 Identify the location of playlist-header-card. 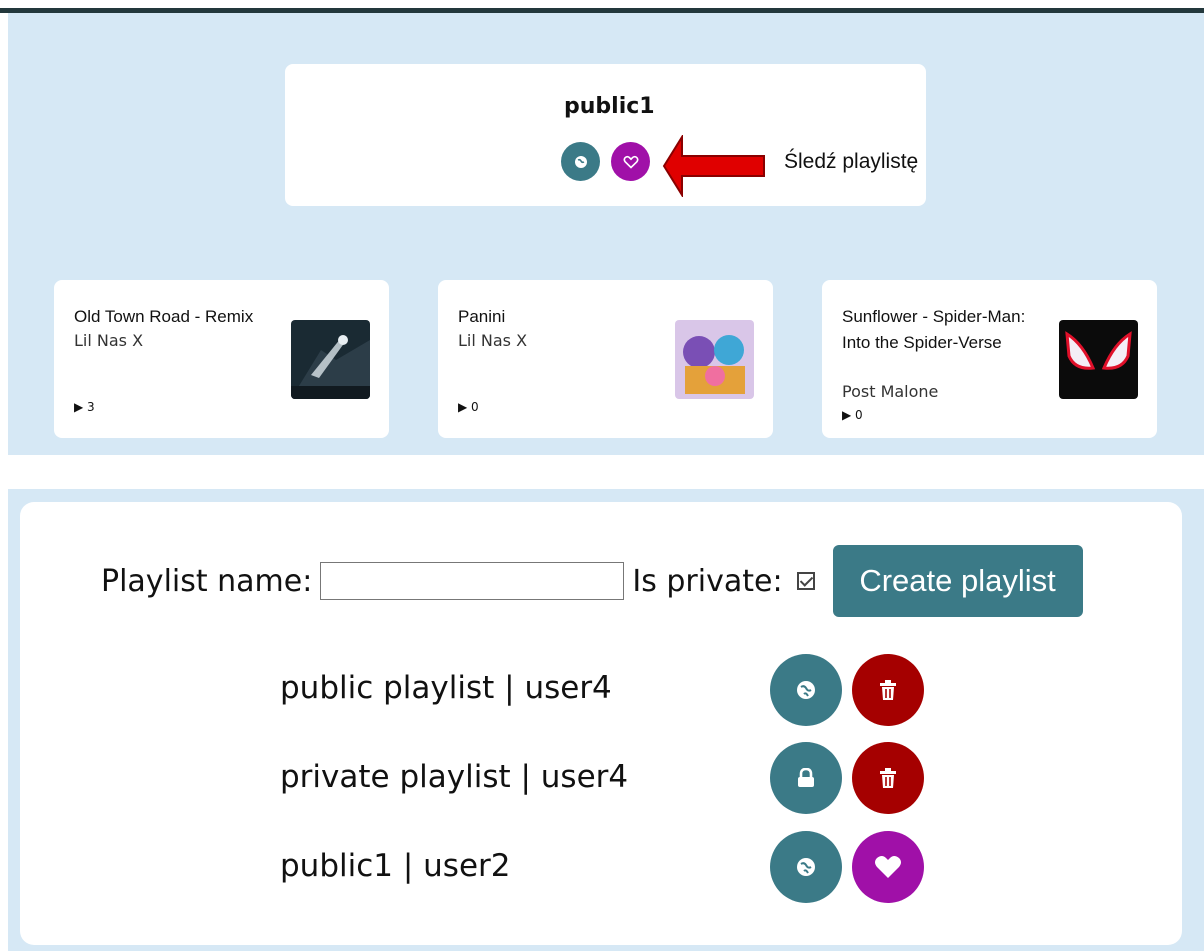
(605, 135).